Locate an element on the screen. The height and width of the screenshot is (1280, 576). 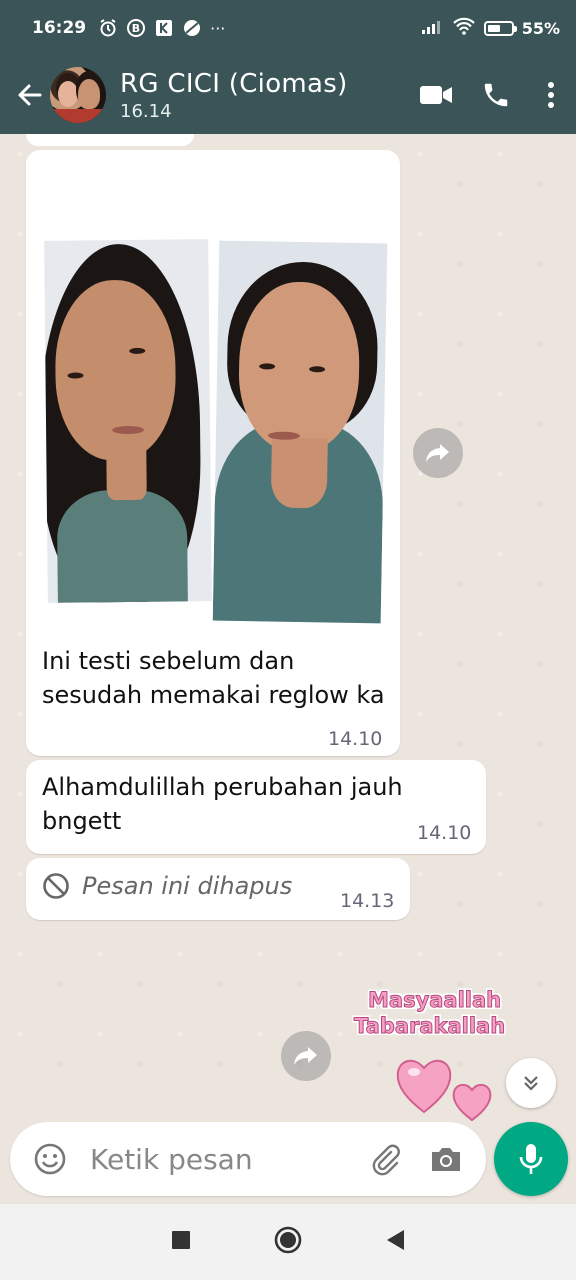
k-app-icon is located at coordinates (164, 28).